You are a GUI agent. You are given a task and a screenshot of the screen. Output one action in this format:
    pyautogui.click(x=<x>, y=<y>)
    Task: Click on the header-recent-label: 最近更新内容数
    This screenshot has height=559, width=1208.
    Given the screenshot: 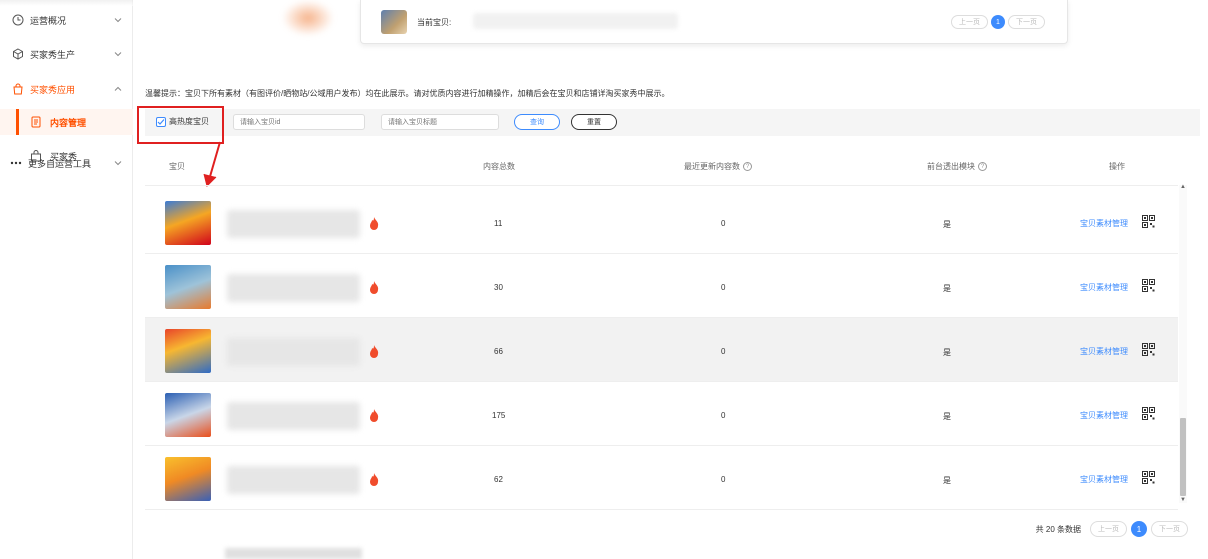 What is the action you would take?
    pyautogui.click(x=712, y=166)
    